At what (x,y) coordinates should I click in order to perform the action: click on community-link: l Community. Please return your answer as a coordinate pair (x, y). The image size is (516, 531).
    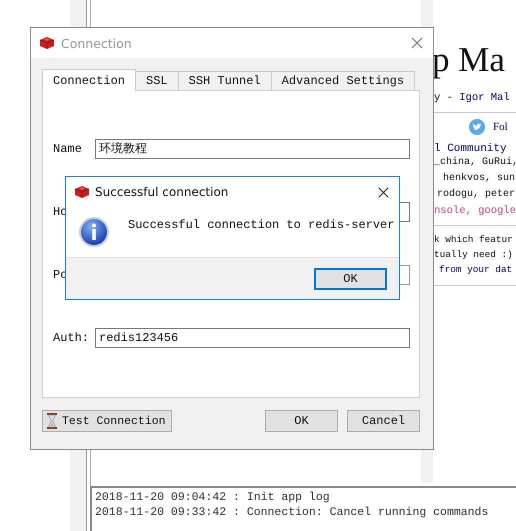
    Looking at the image, I should click on (470, 149).